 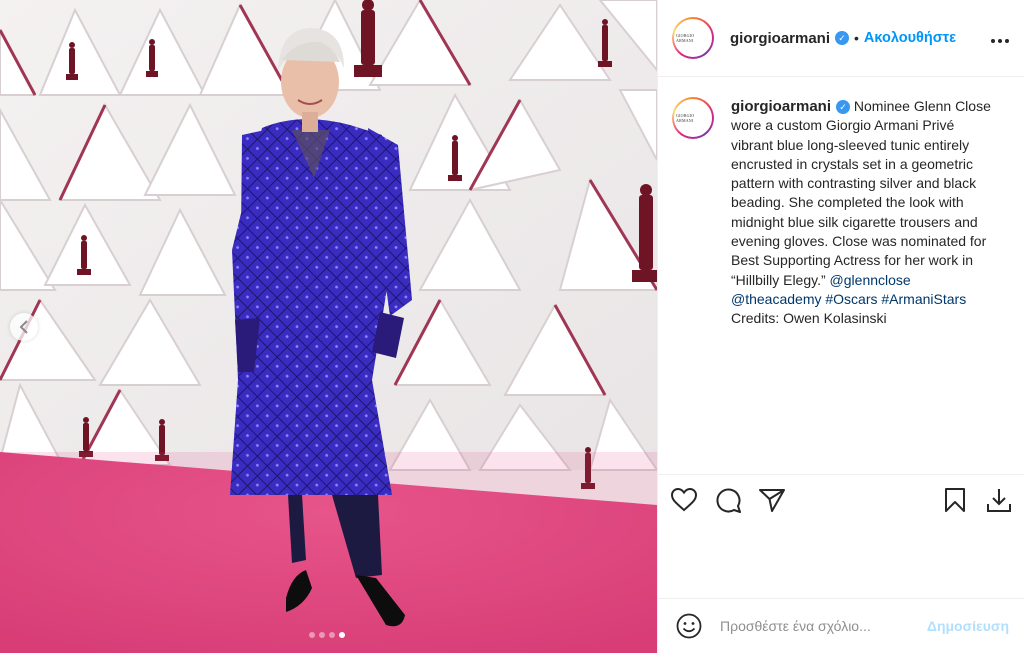 What do you see at coordinates (809, 318) in the screenshot?
I see `caption-credits: Credits: Owen Kolasinski` at bounding box center [809, 318].